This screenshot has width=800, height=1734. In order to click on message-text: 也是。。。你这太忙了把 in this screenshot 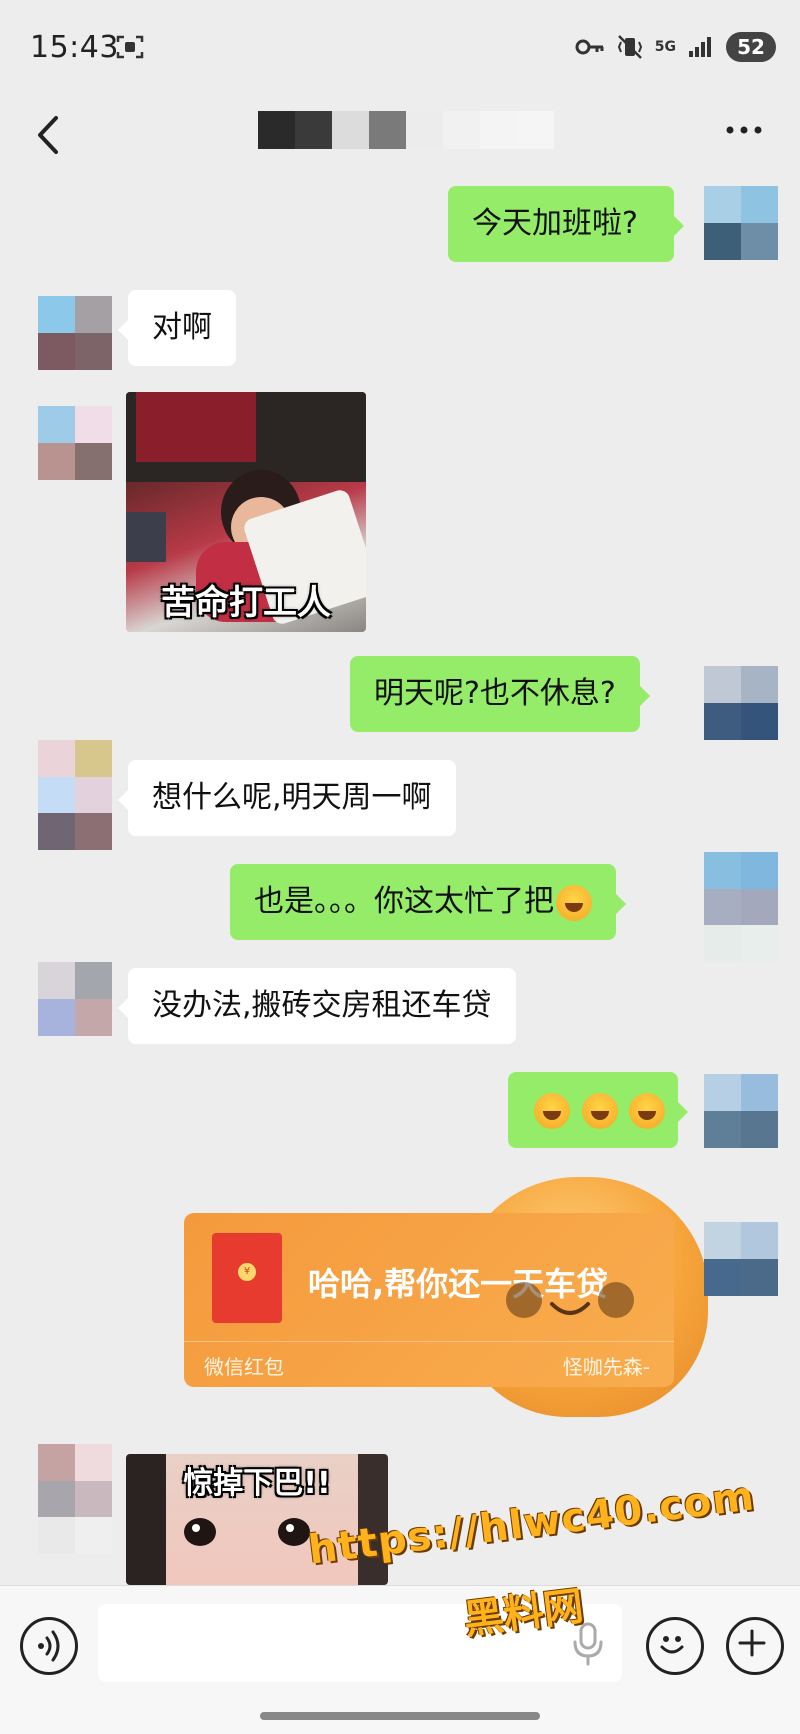, I will do `click(404, 901)`.